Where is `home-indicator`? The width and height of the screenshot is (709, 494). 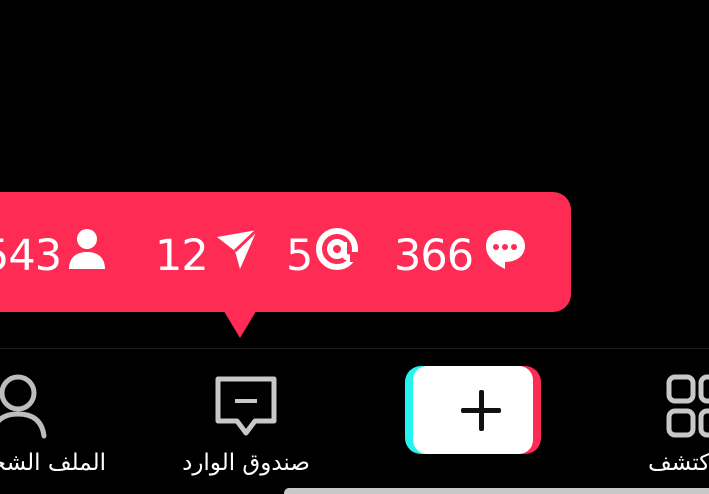 home-indicator is located at coordinates (496, 491).